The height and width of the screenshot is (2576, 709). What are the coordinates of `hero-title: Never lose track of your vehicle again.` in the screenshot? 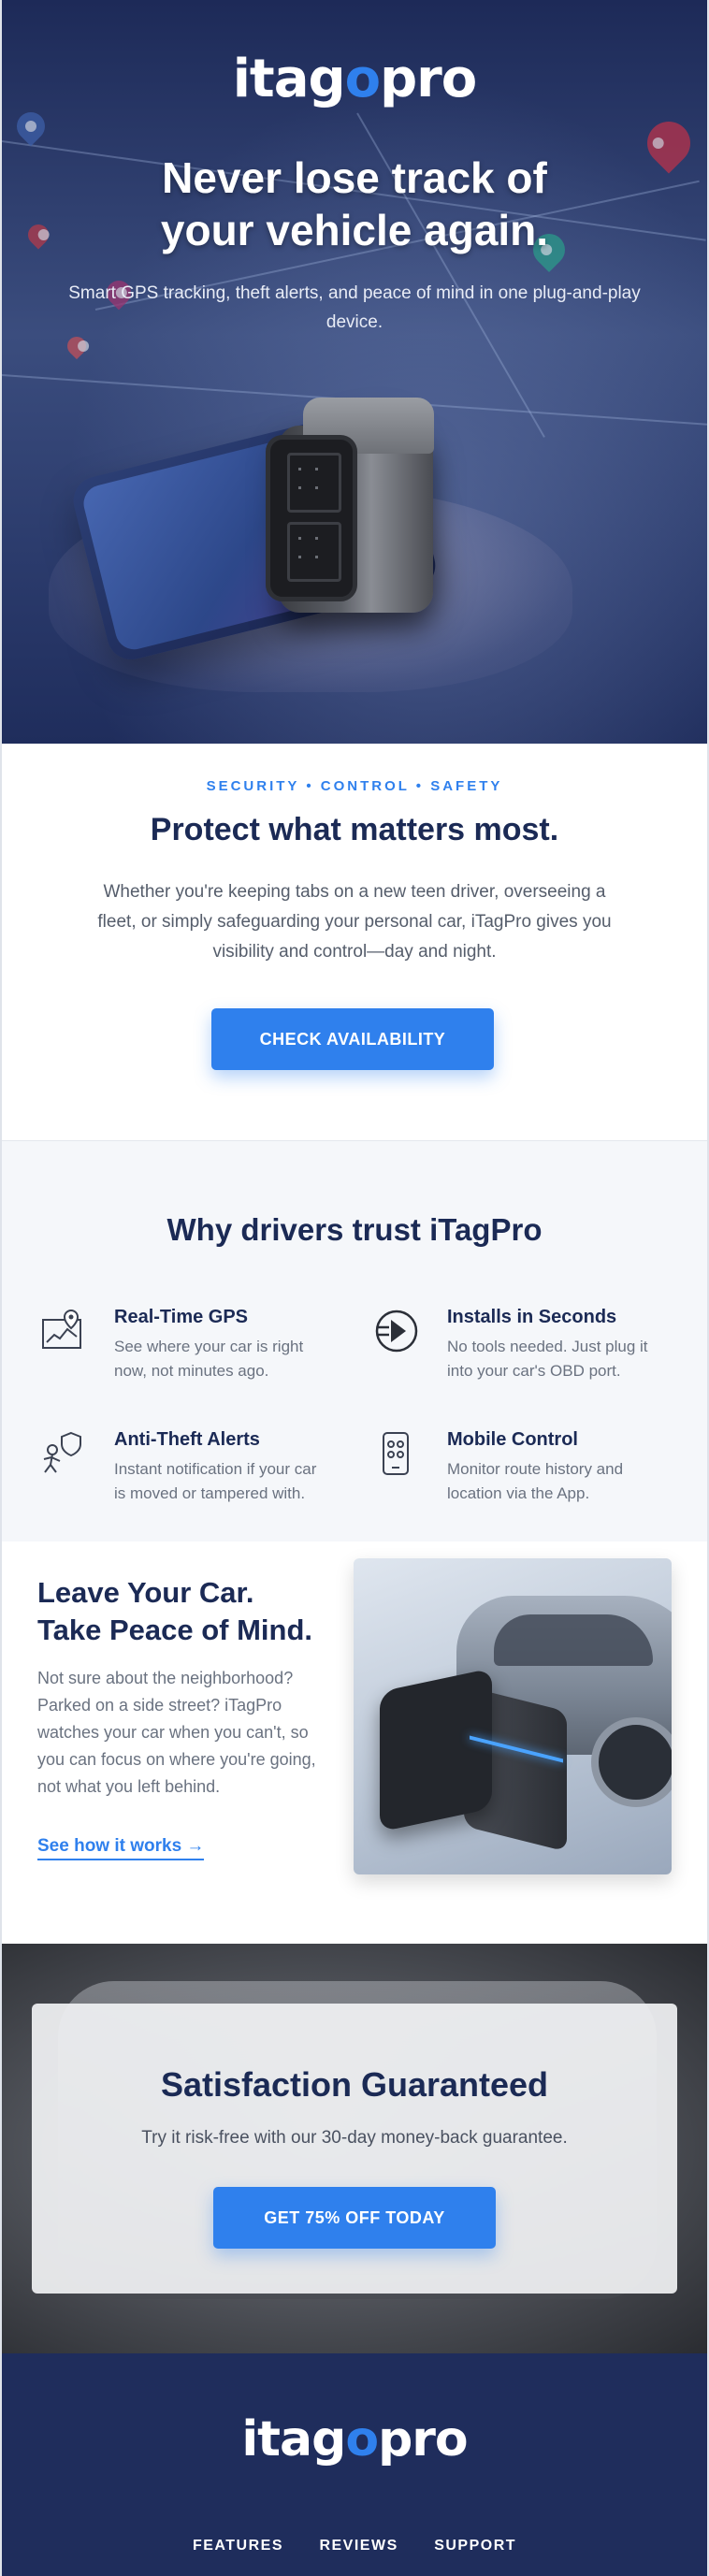 It's located at (354, 203).